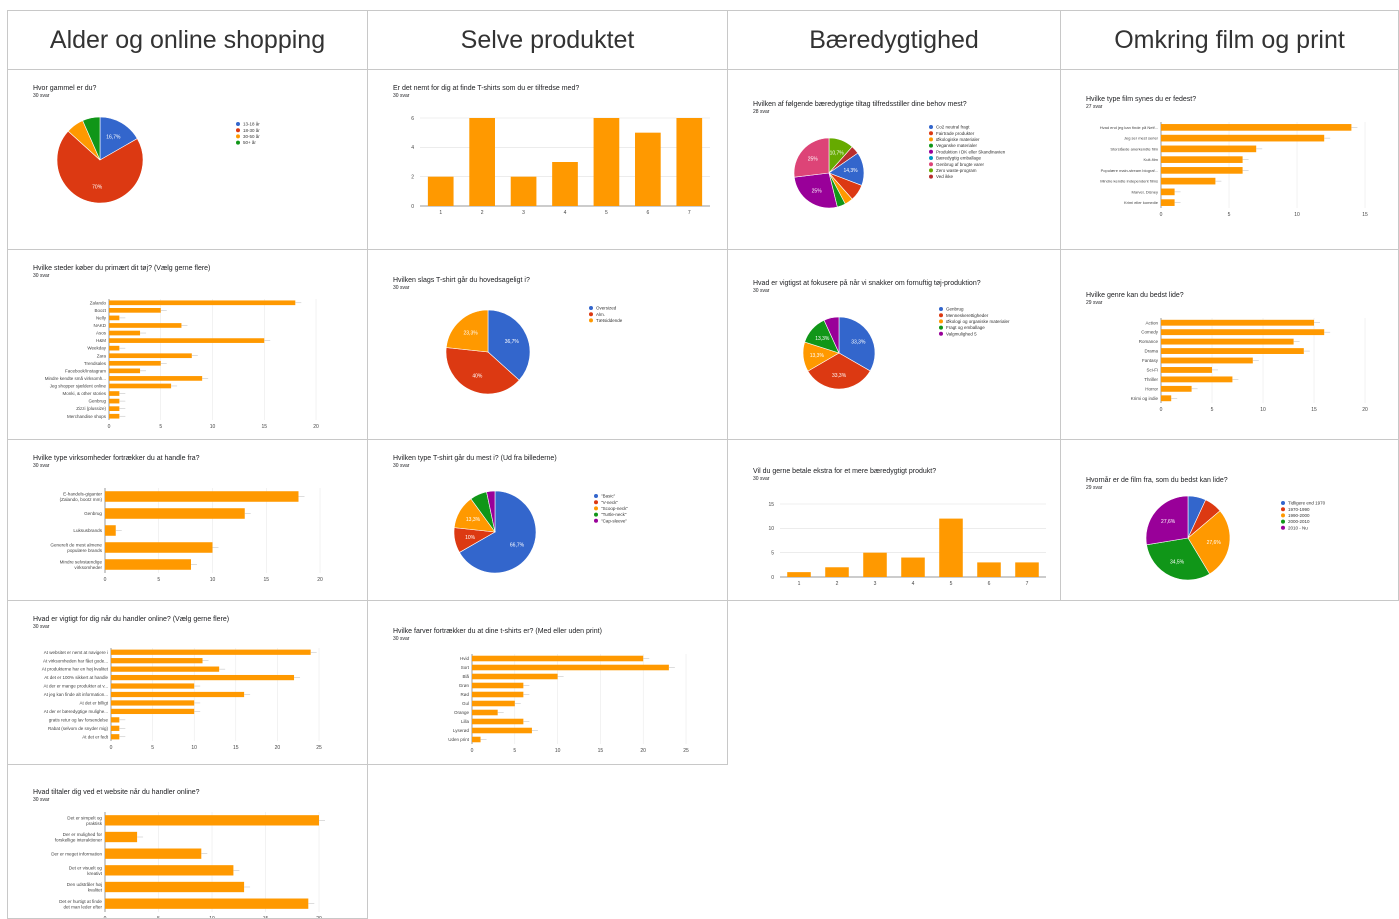  What do you see at coordinates (1232, 351) in the screenshot?
I see `bar-drama` at bounding box center [1232, 351].